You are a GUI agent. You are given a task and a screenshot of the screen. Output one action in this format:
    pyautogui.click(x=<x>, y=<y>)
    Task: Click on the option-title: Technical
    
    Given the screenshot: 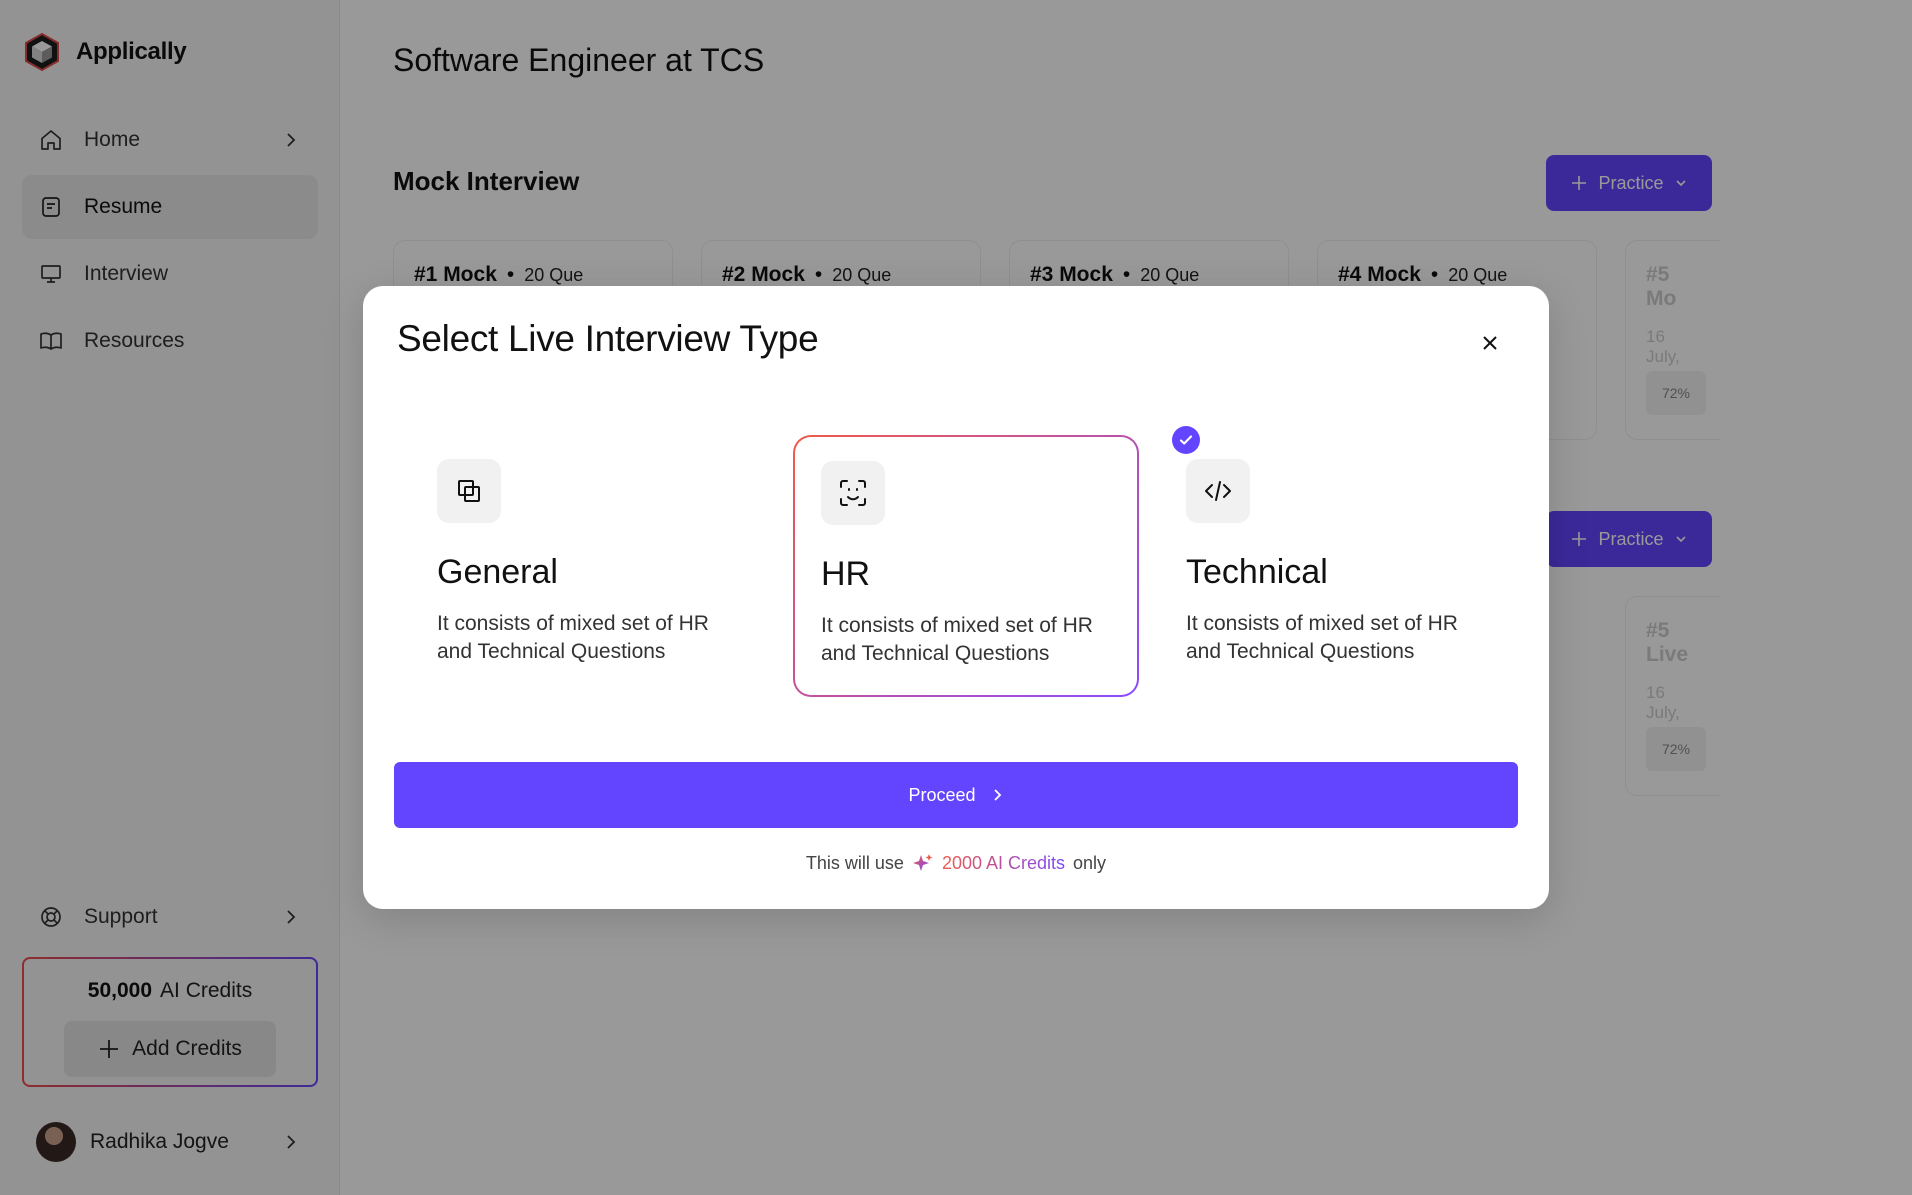 What is the action you would take?
    pyautogui.click(x=1257, y=572)
    